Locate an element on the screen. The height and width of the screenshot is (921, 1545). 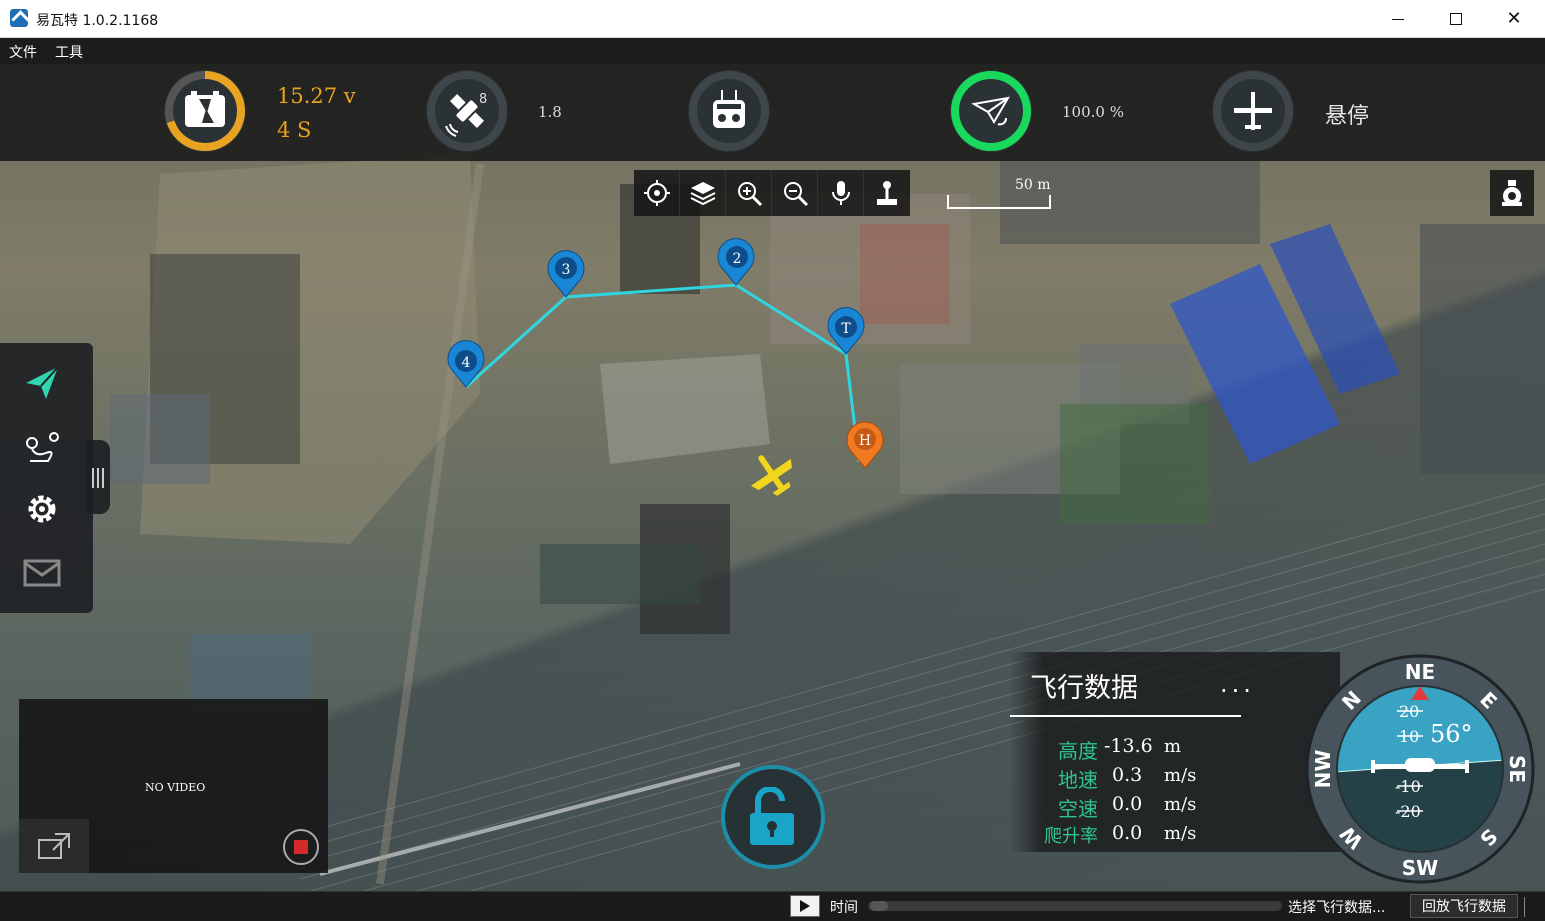
air-speed-value: 0.0 is located at coordinates (1127, 804).